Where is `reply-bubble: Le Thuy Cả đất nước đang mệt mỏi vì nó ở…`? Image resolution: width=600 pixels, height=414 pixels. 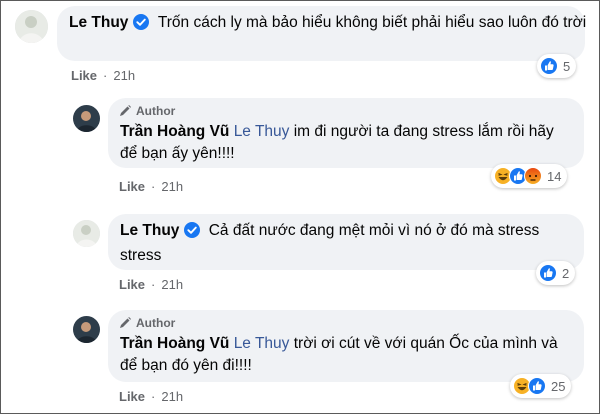
reply-bubble: Le Thuy Cả đất nước đang mệt mỏi vì nó ở… is located at coordinates (346, 242).